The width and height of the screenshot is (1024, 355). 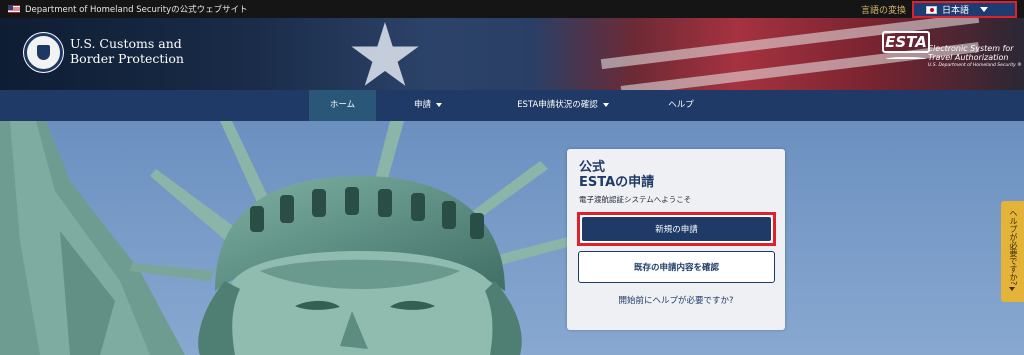 What do you see at coordinates (906, 42) in the screenshot?
I see `esta-logo-mark: ESTA` at bounding box center [906, 42].